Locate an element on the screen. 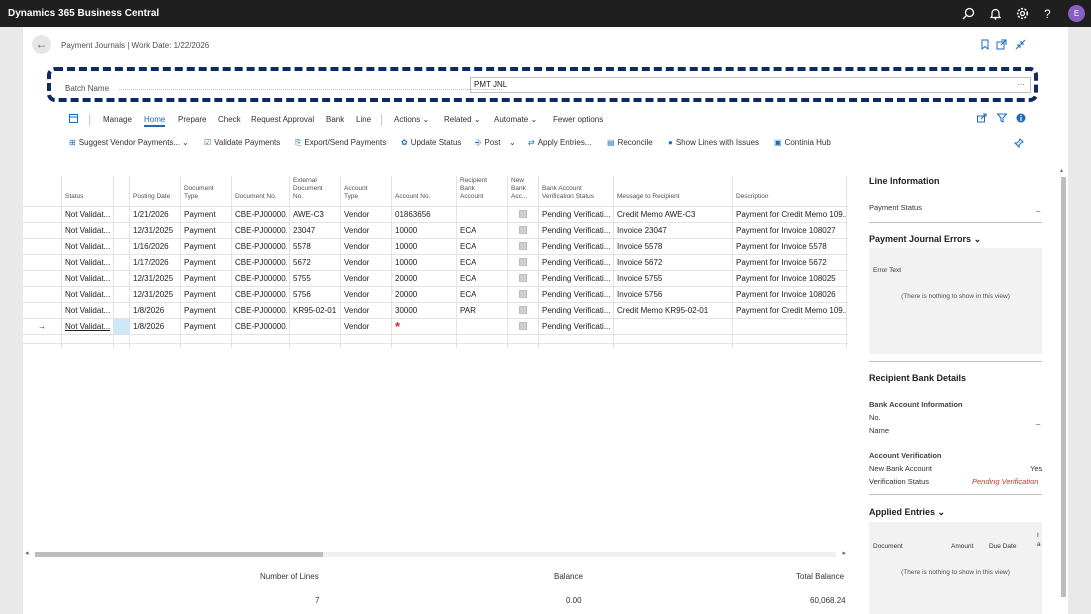 The height and width of the screenshot is (614, 1091). applied-entries-title: Applied Entries ⌄ is located at coordinates (907, 512).